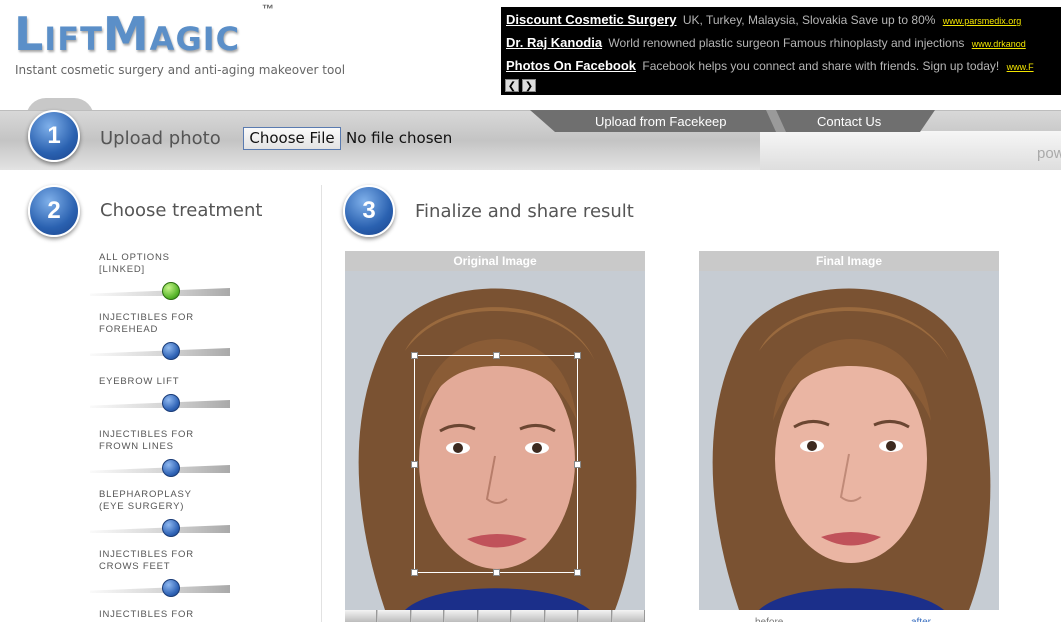 The width and height of the screenshot is (1061, 622). What do you see at coordinates (554, 42) in the screenshot?
I see `ad-title: Dr. Raj Kanodia` at bounding box center [554, 42].